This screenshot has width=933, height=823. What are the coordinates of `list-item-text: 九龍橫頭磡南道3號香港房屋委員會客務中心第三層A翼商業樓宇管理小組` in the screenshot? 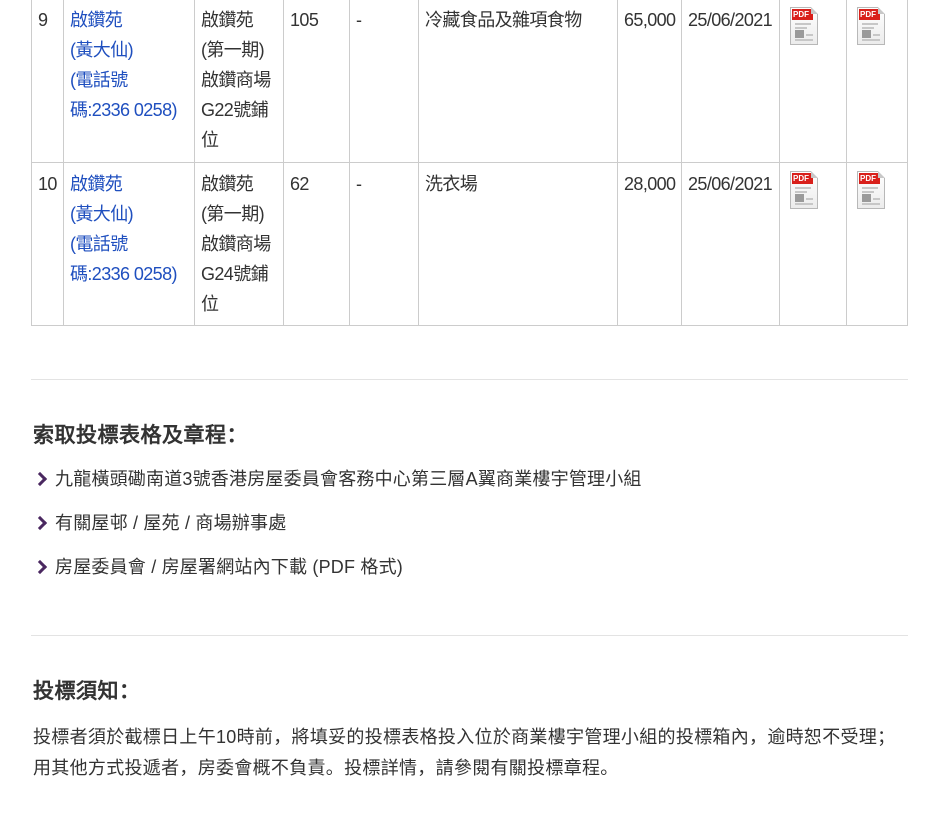 It's located at (348, 479).